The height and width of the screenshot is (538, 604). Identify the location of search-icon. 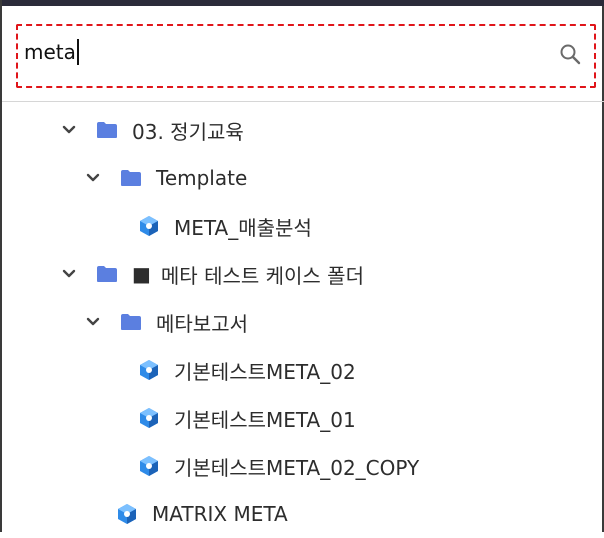
(570, 54).